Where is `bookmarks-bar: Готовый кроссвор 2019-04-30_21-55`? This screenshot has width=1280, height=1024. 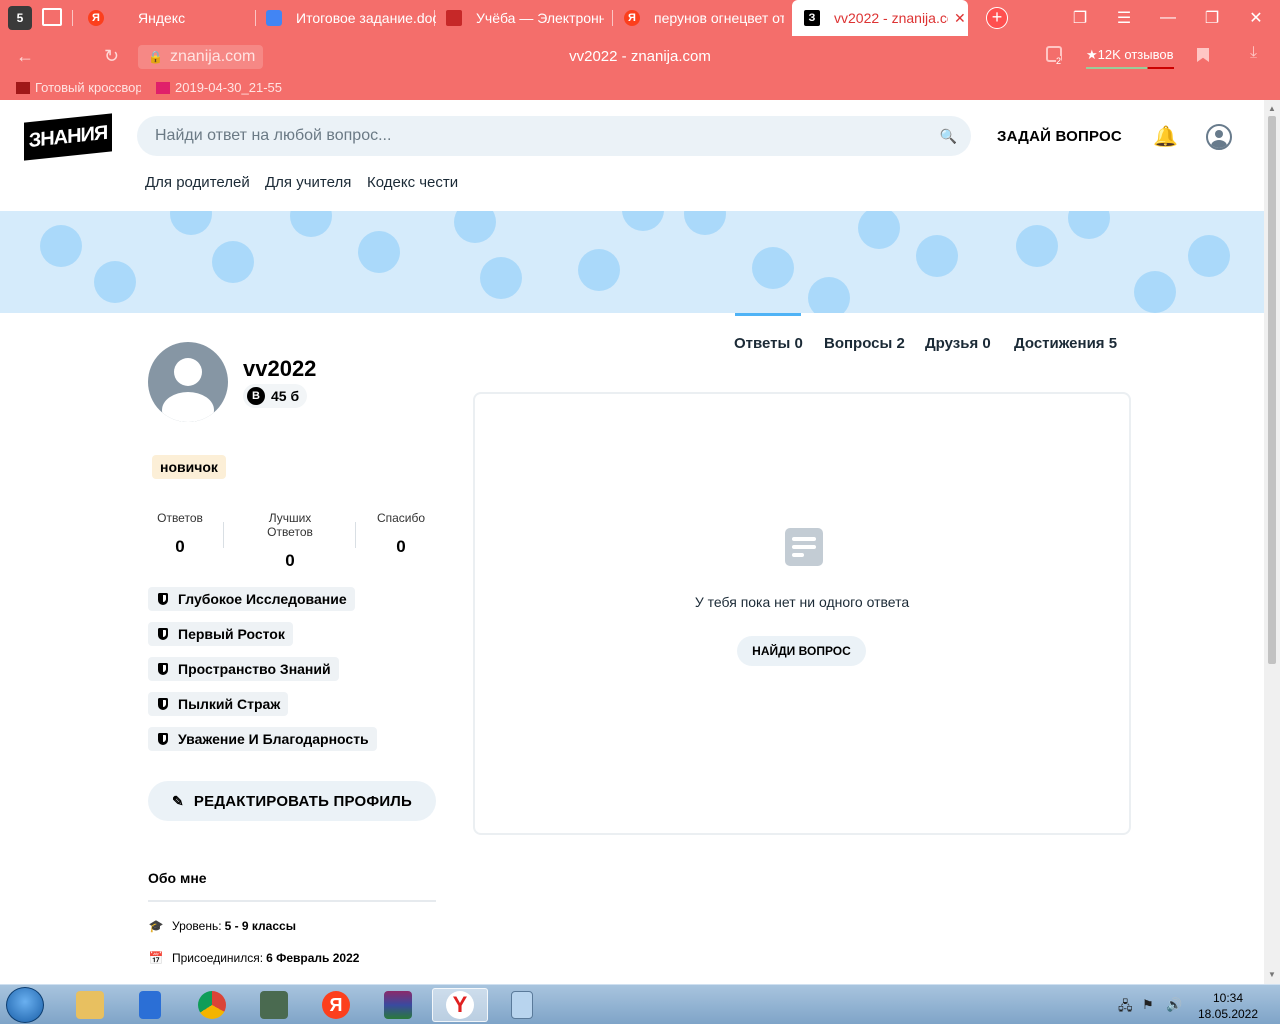
bookmarks-bar: Готовый кроссвор 2019-04-30_21-55 is located at coordinates (640, 88).